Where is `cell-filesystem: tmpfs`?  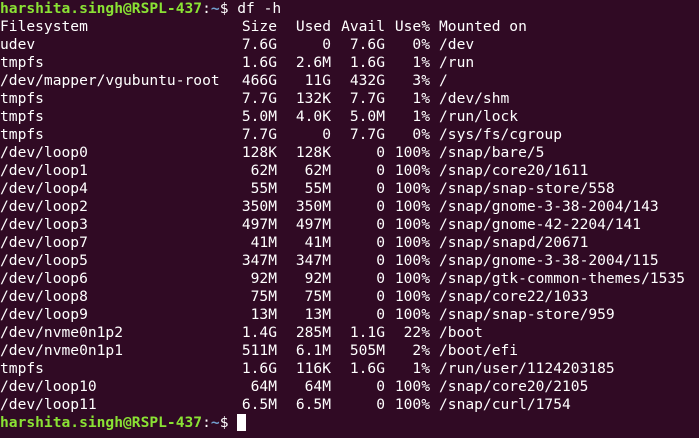
cell-filesystem: tmpfs is located at coordinates (22, 368).